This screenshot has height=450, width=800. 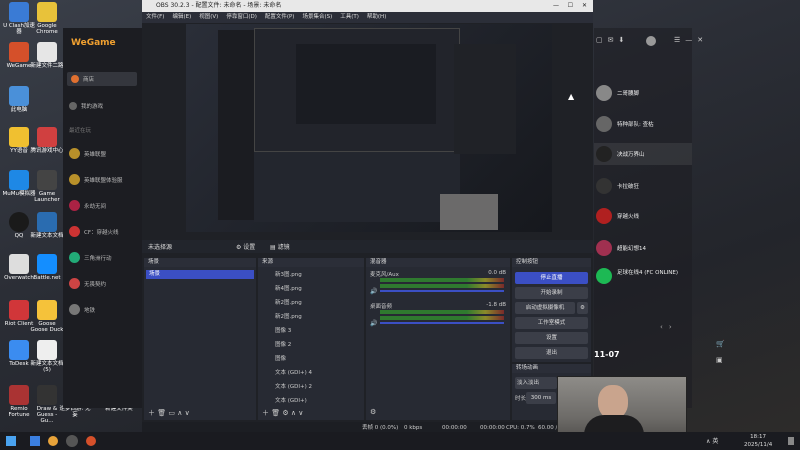 What do you see at coordinates (94, 231) in the screenshot?
I see `game-item: CF：穿越火线` at bounding box center [94, 231].